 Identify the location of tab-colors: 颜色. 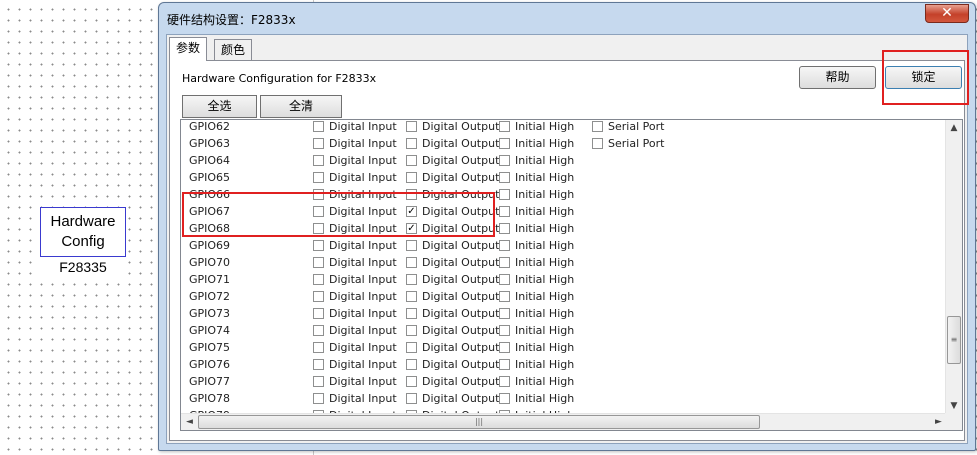
(233, 49).